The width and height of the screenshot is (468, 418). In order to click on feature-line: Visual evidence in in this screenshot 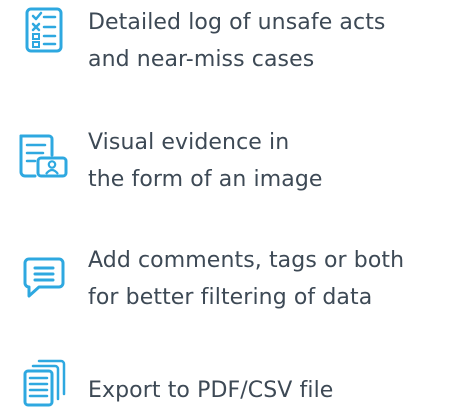, I will do `click(189, 142)`.